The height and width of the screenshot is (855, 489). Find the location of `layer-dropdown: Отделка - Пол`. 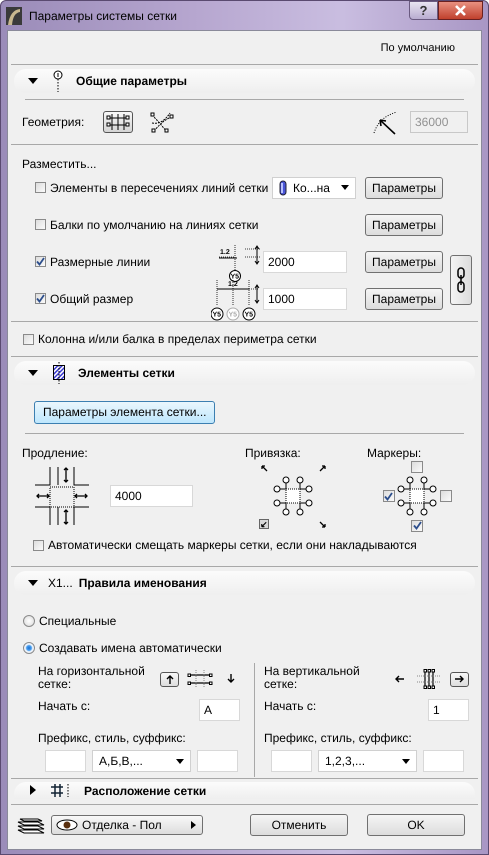

layer-dropdown: Отделка - Пол is located at coordinates (127, 825).